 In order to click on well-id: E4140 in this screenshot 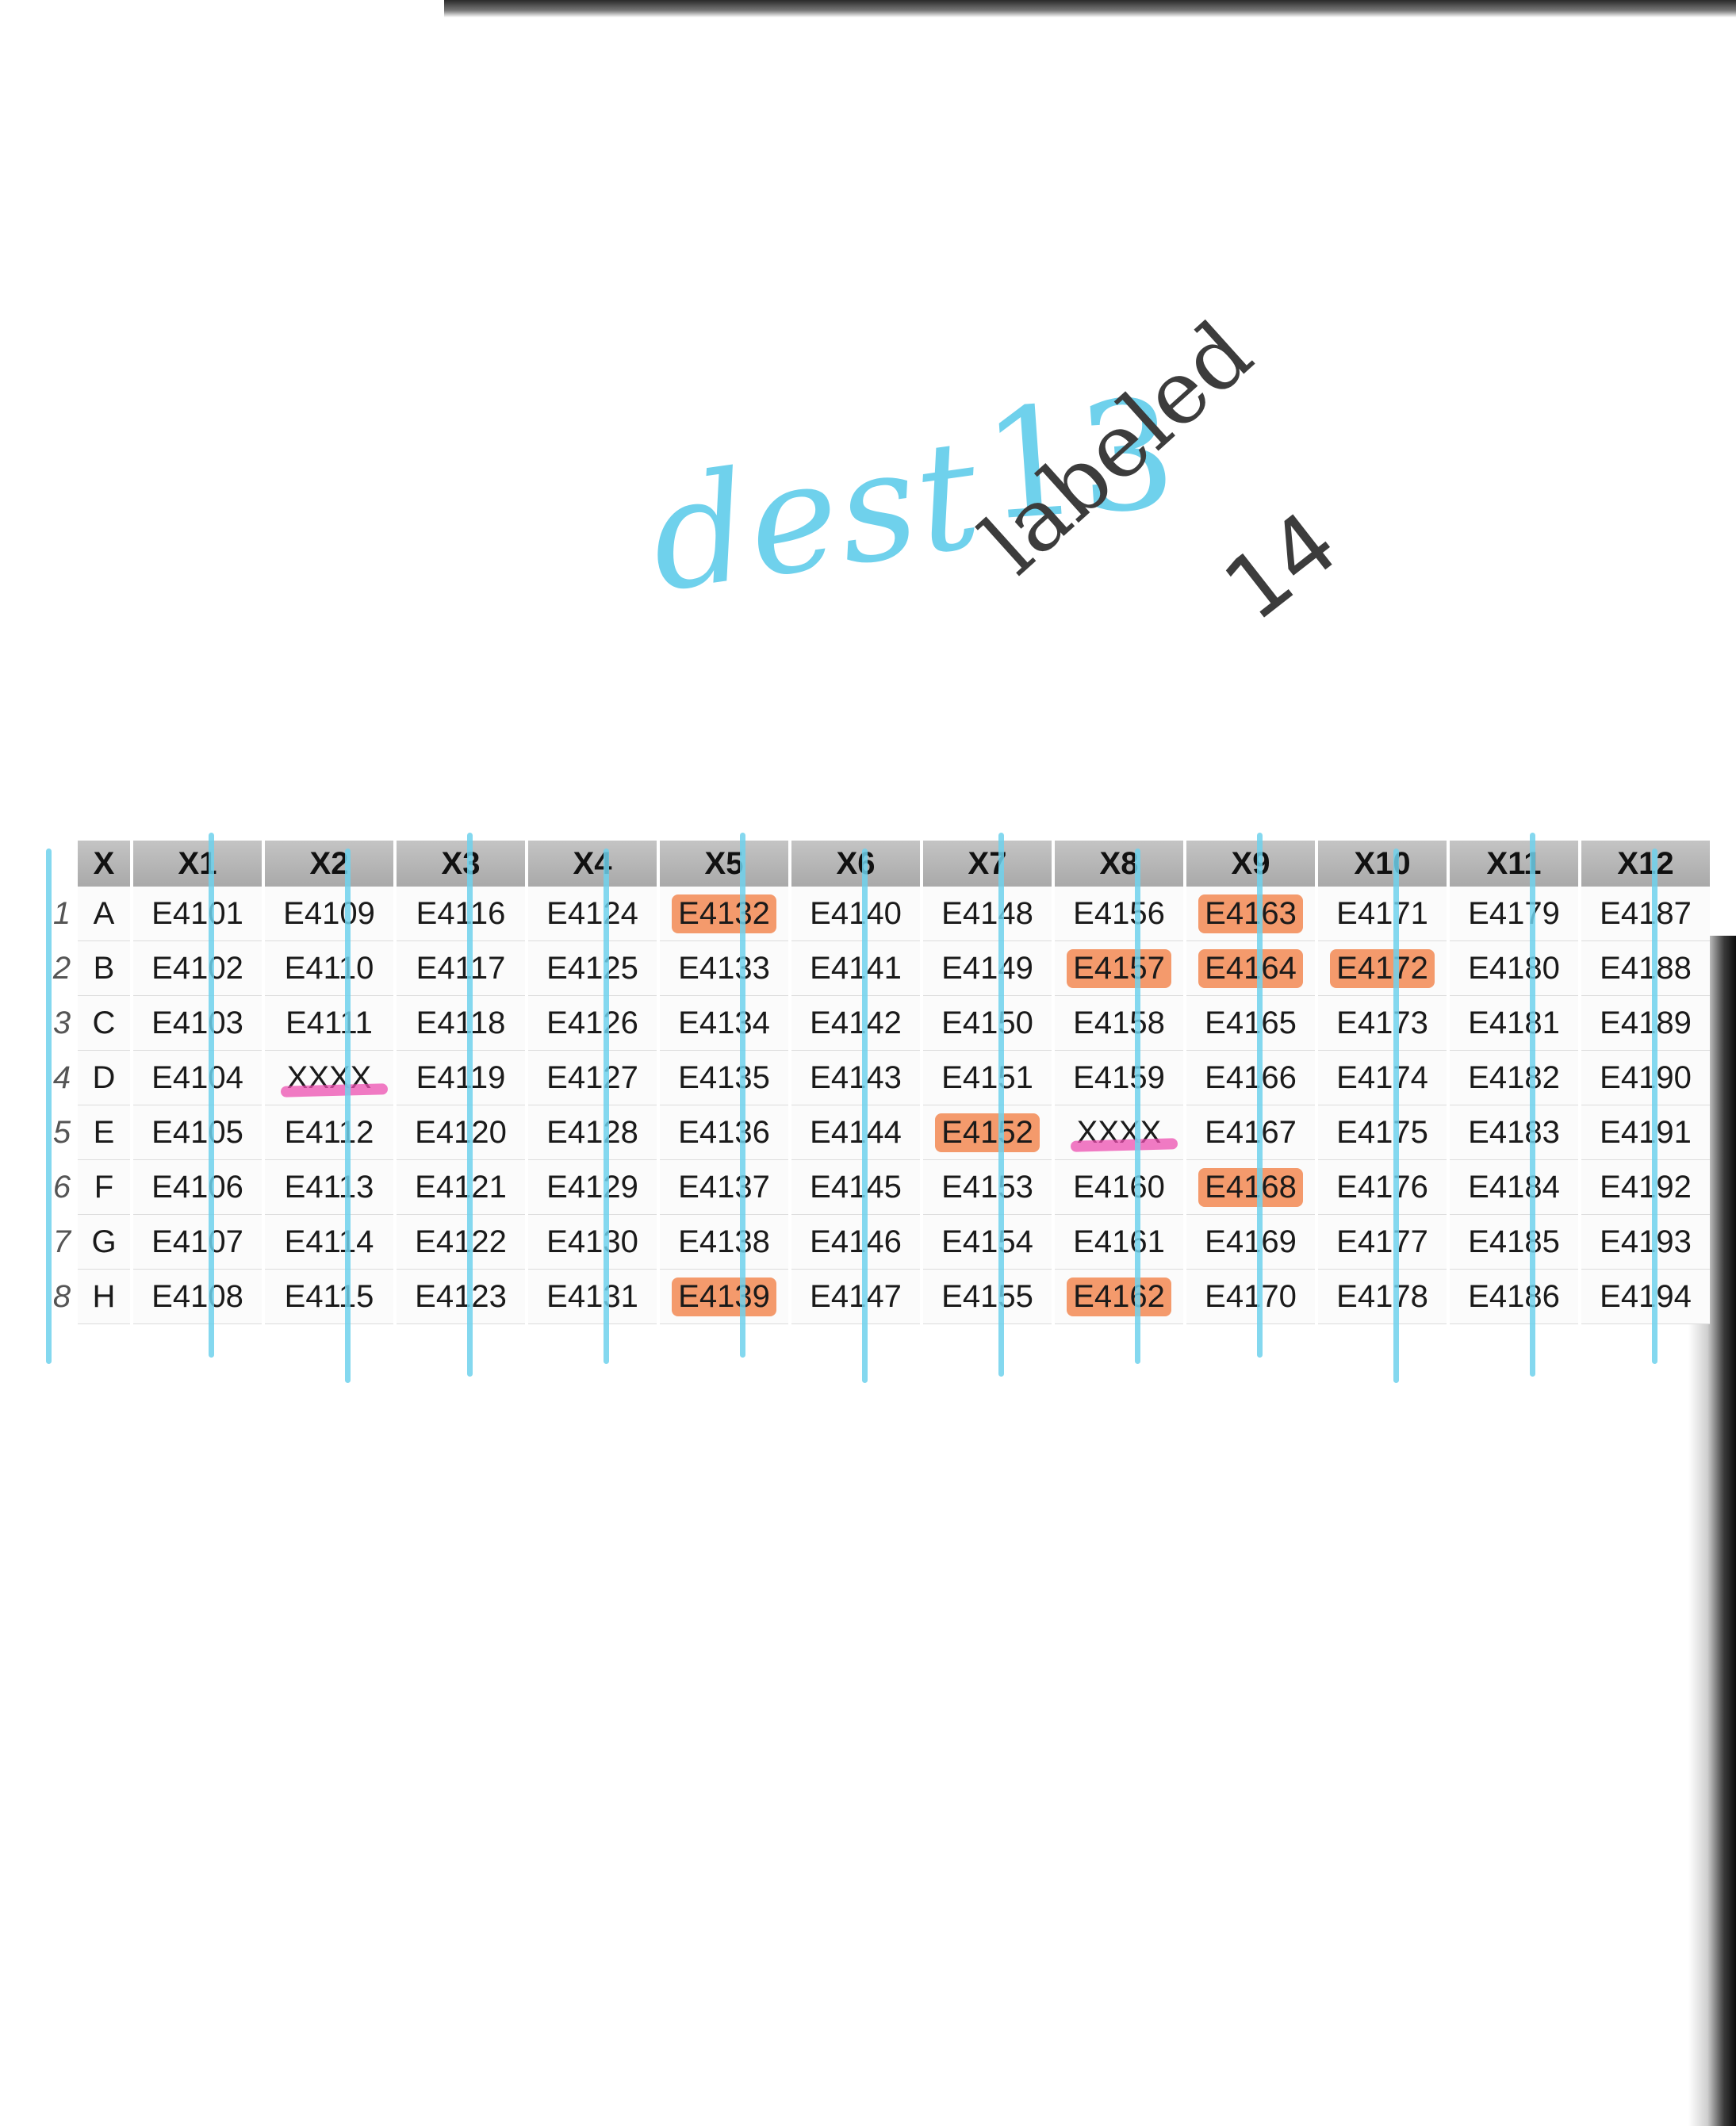, I will do `click(856, 913)`.